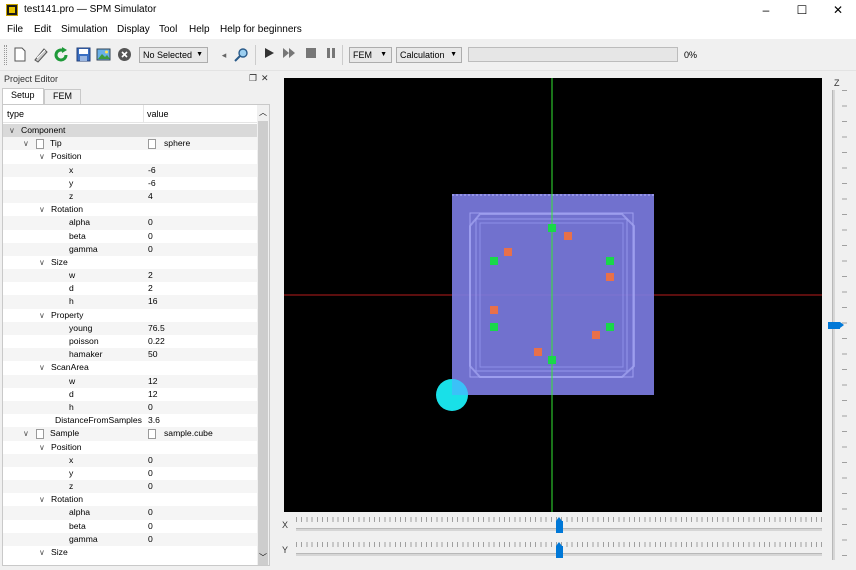 The width and height of the screenshot is (856, 570). What do you see at coordinates (124, 55) in the screenshot?
I see `close-project-icon` at bounding box center [124, 55].